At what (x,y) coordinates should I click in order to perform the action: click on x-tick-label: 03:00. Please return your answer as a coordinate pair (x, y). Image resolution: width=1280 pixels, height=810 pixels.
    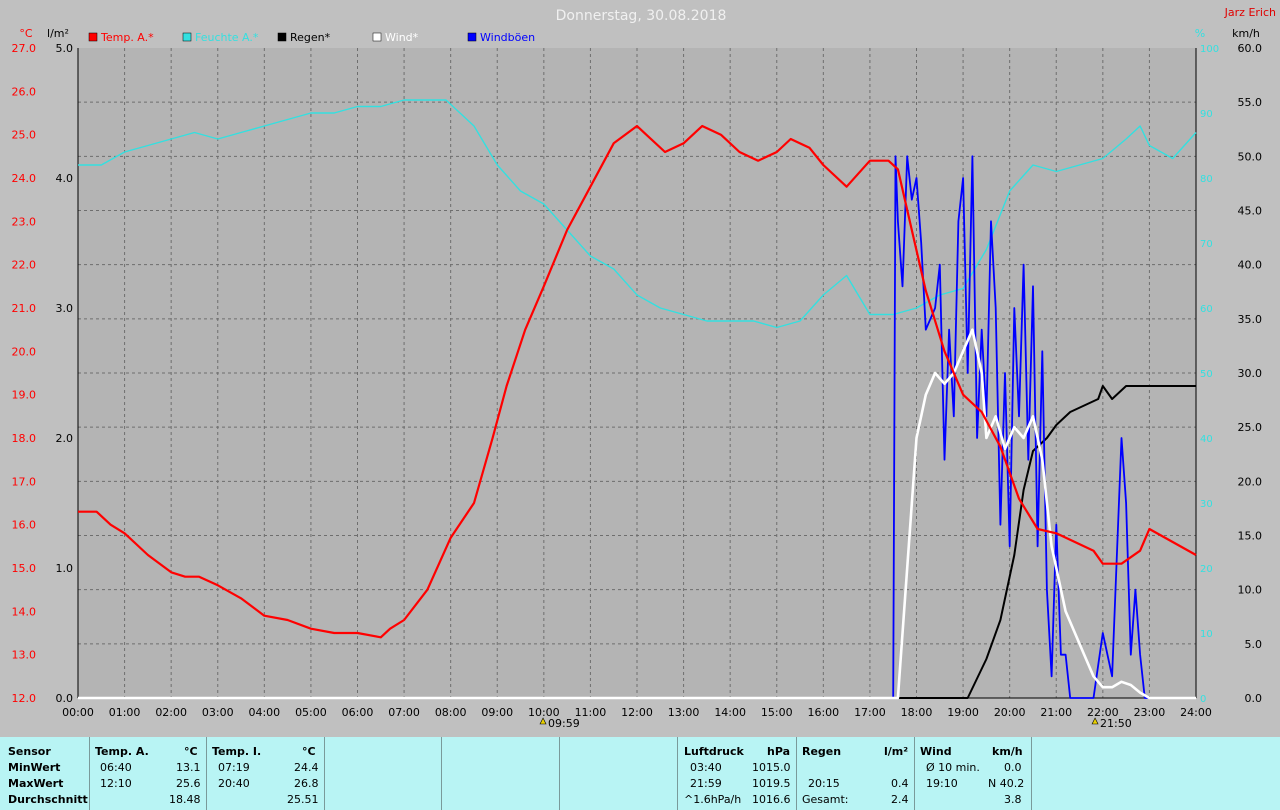
    Looking at the image, I should click on (218, 712).